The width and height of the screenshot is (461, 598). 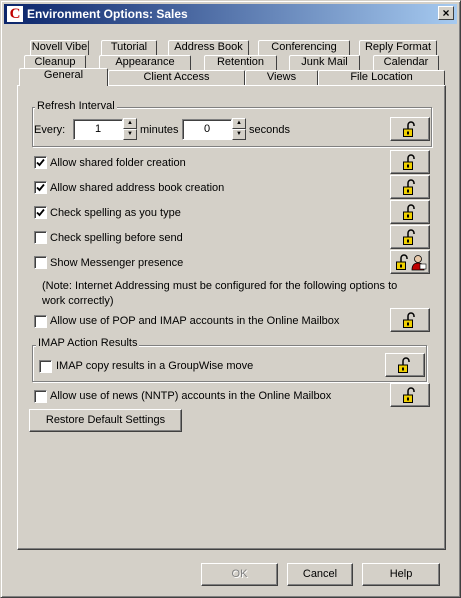 I want to click on check-spelling-as-you-type-checkbox, so click(x=40, y=212).